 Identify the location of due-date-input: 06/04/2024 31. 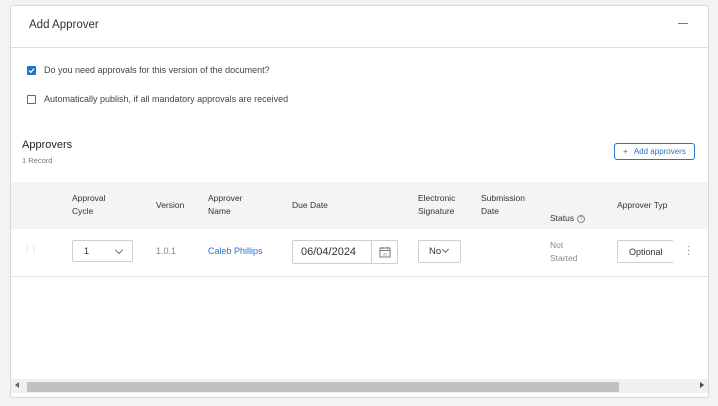
(345, 252).